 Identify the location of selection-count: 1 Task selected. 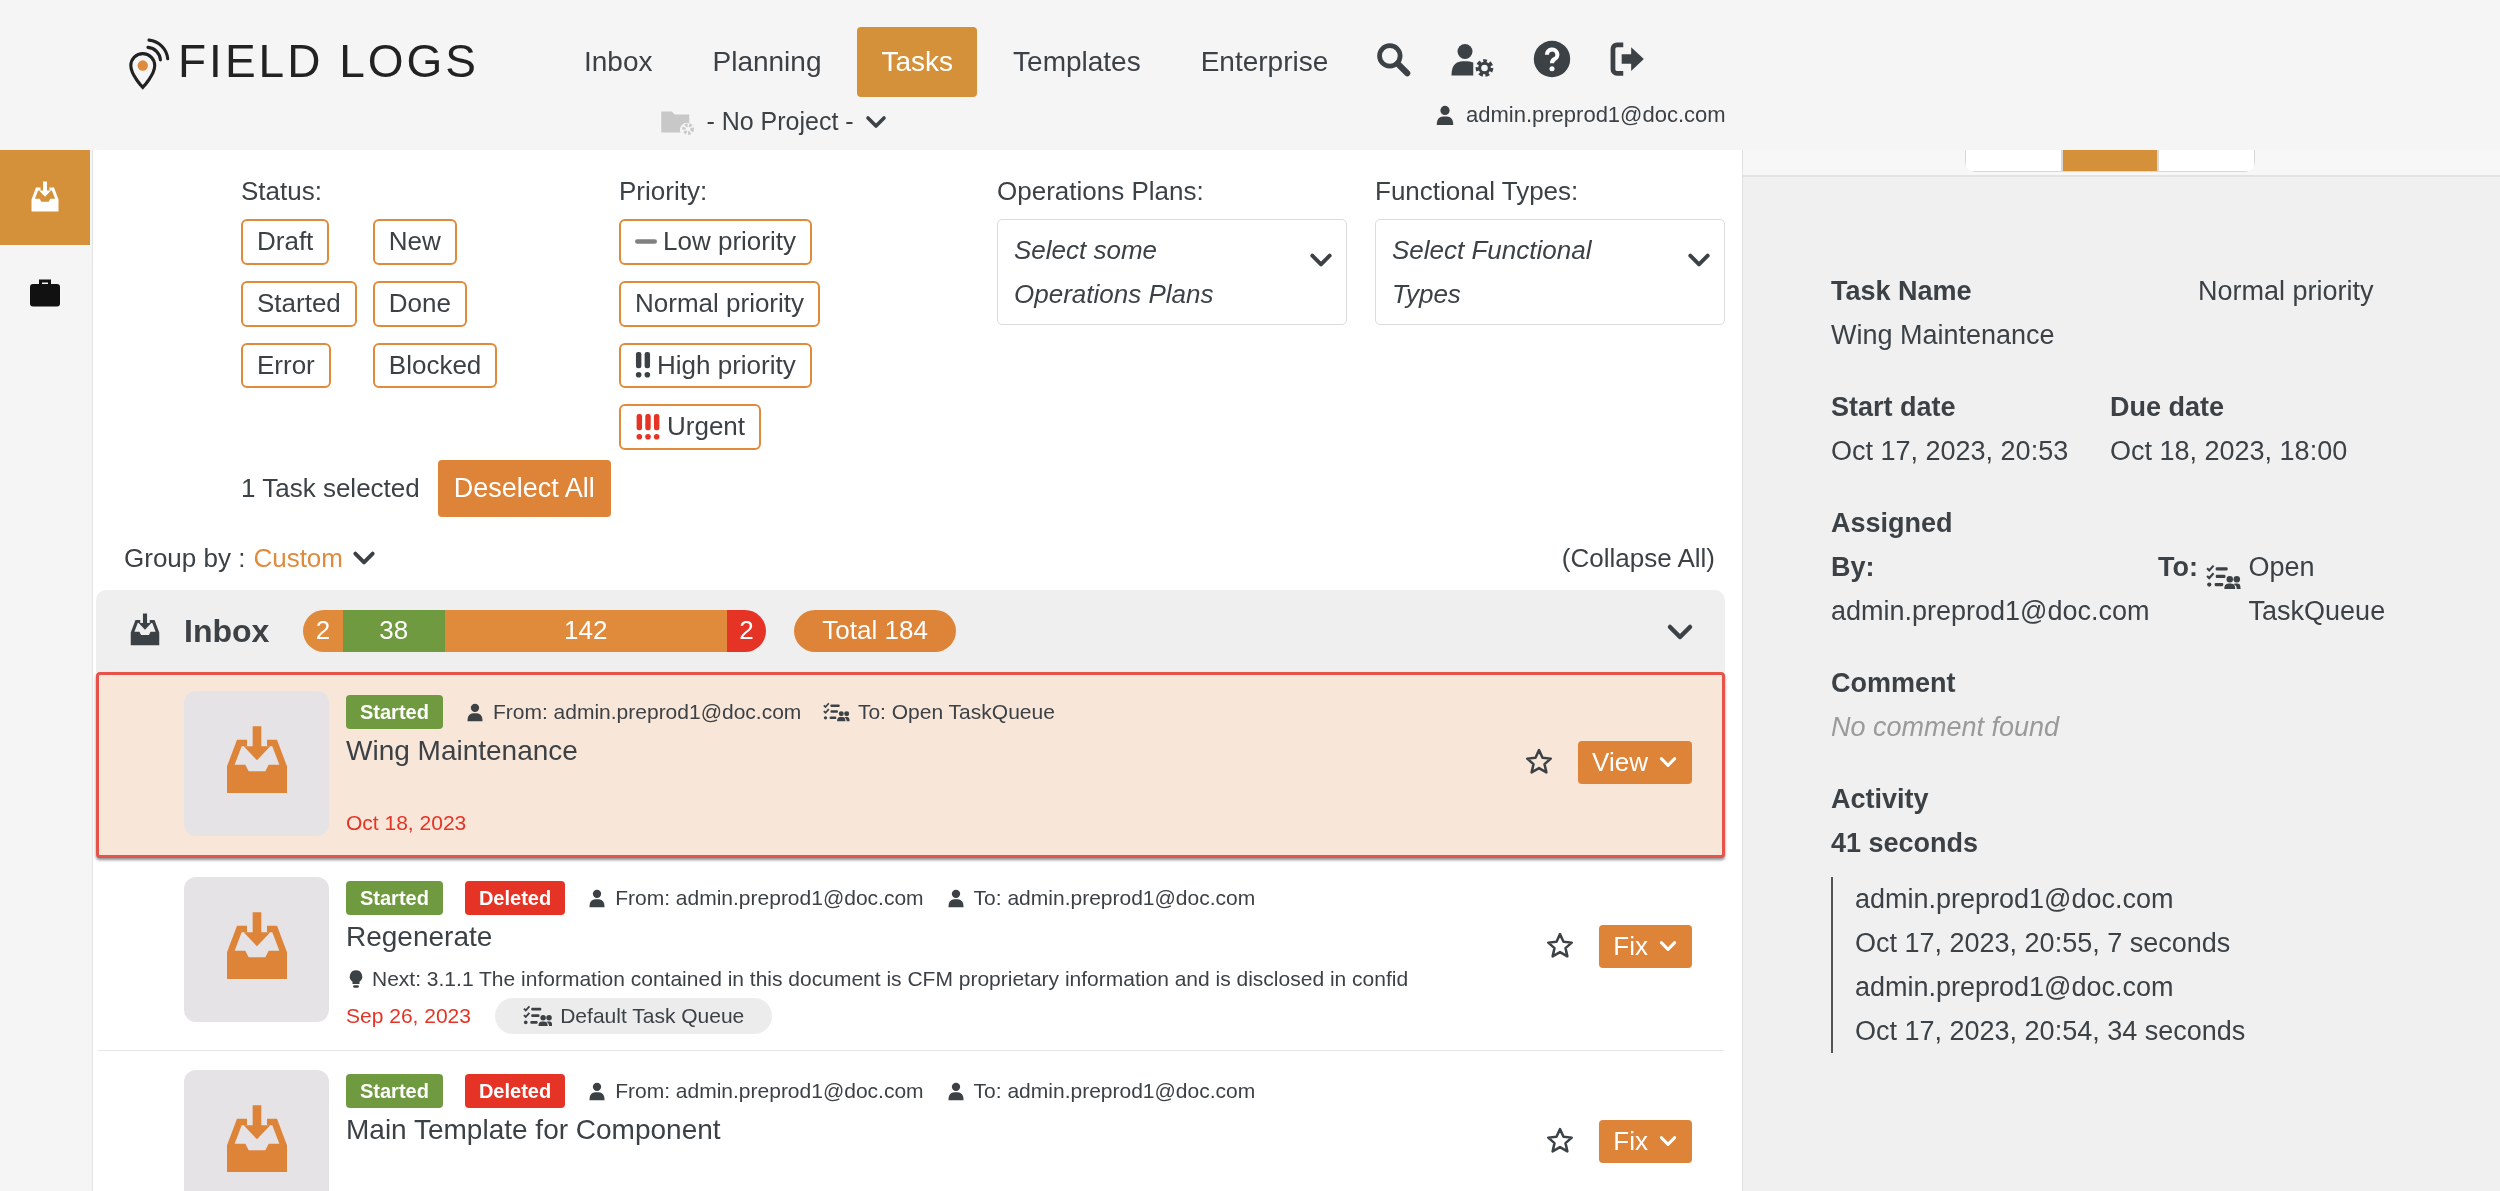
(330, 488).